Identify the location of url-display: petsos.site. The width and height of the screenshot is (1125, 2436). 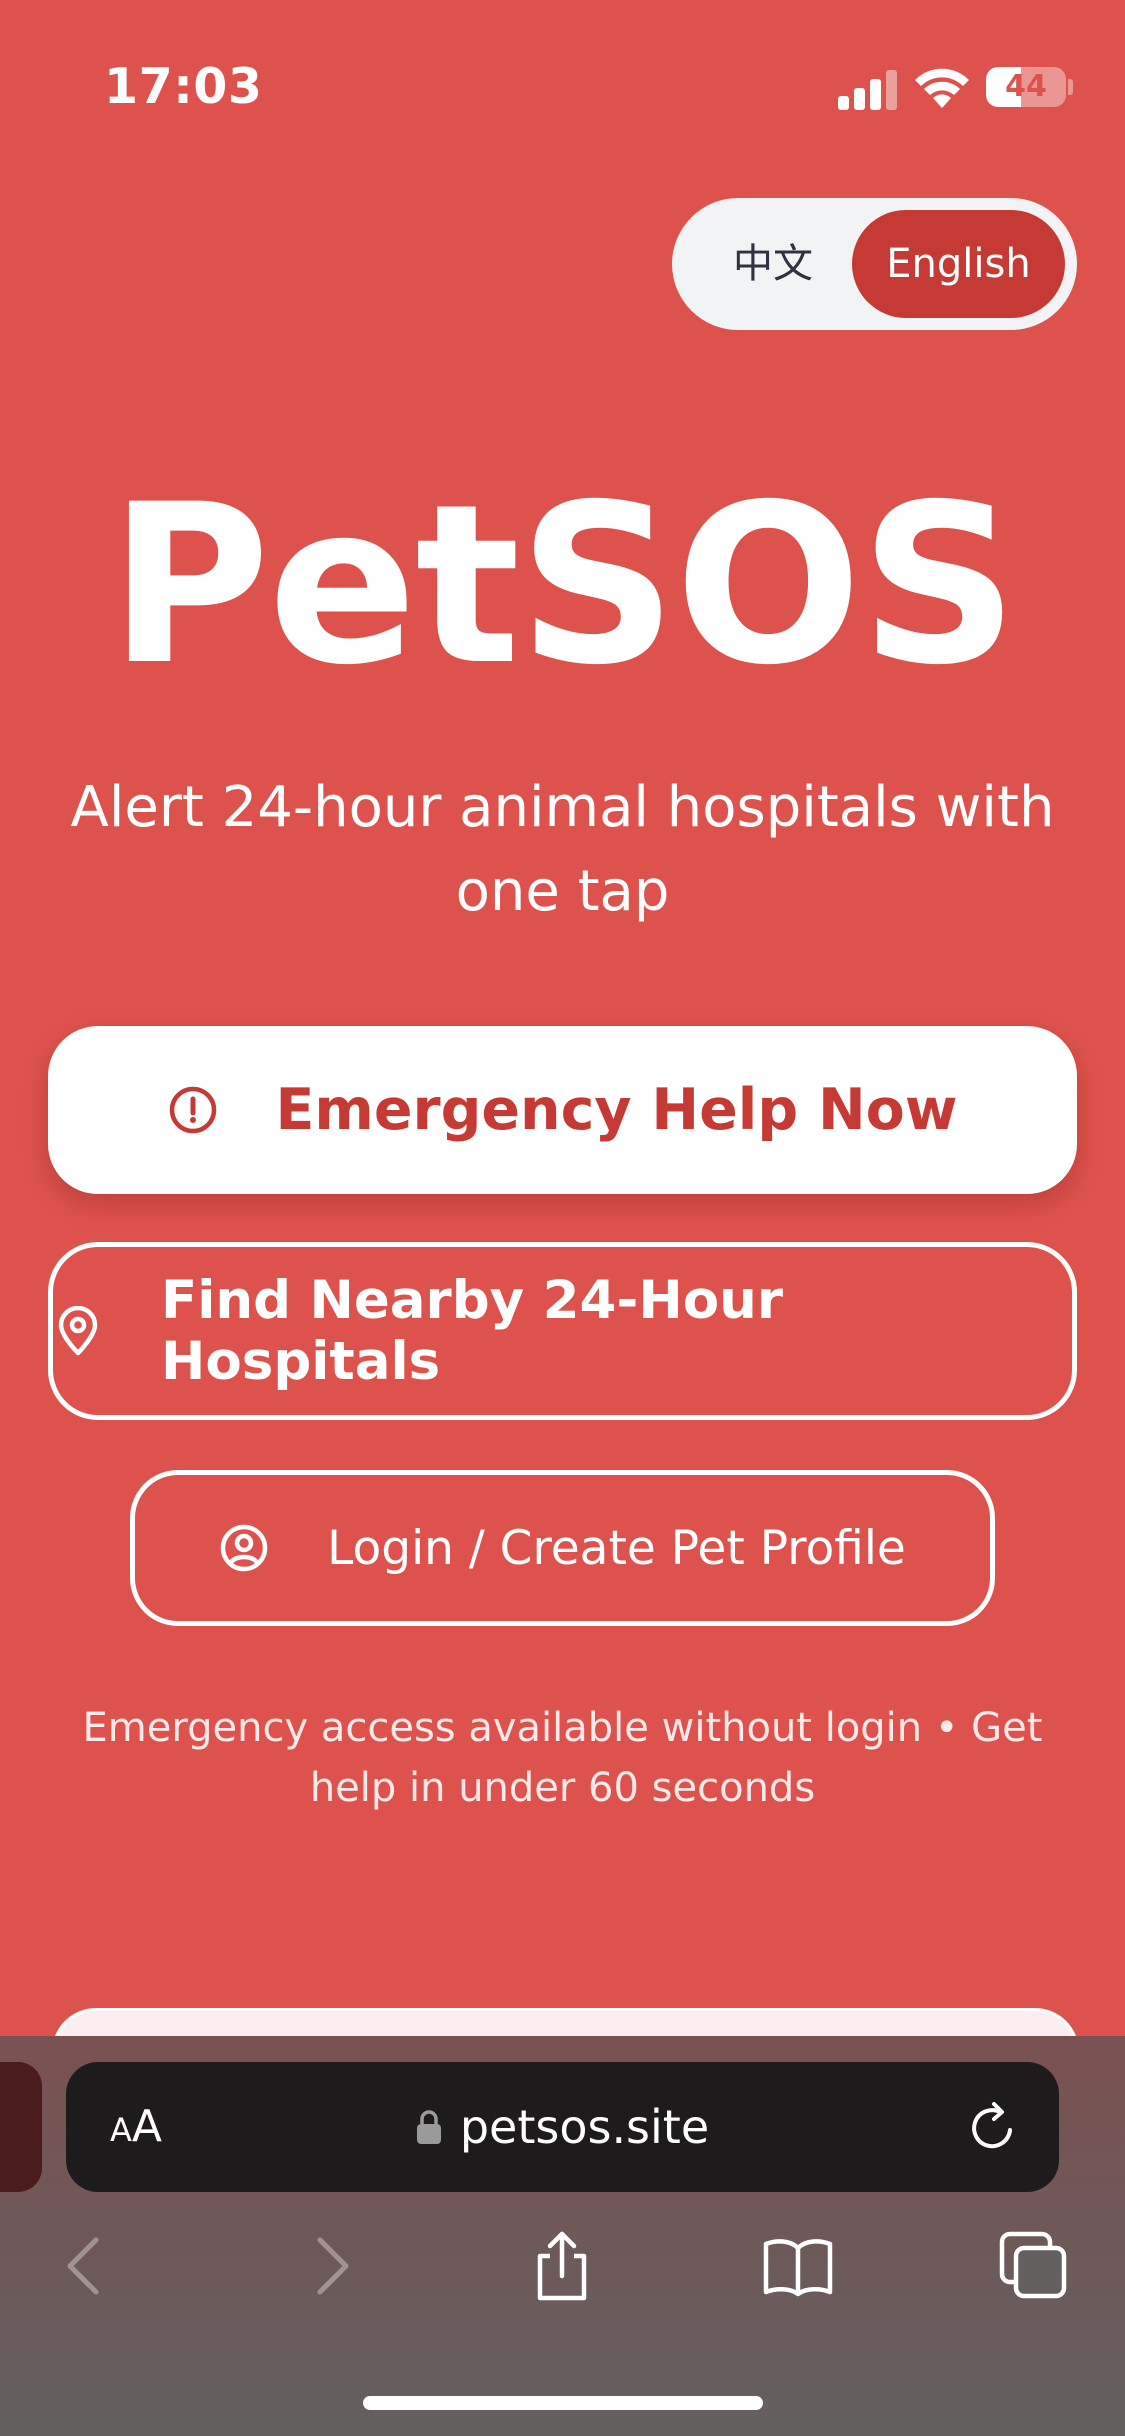
(562, 2127).